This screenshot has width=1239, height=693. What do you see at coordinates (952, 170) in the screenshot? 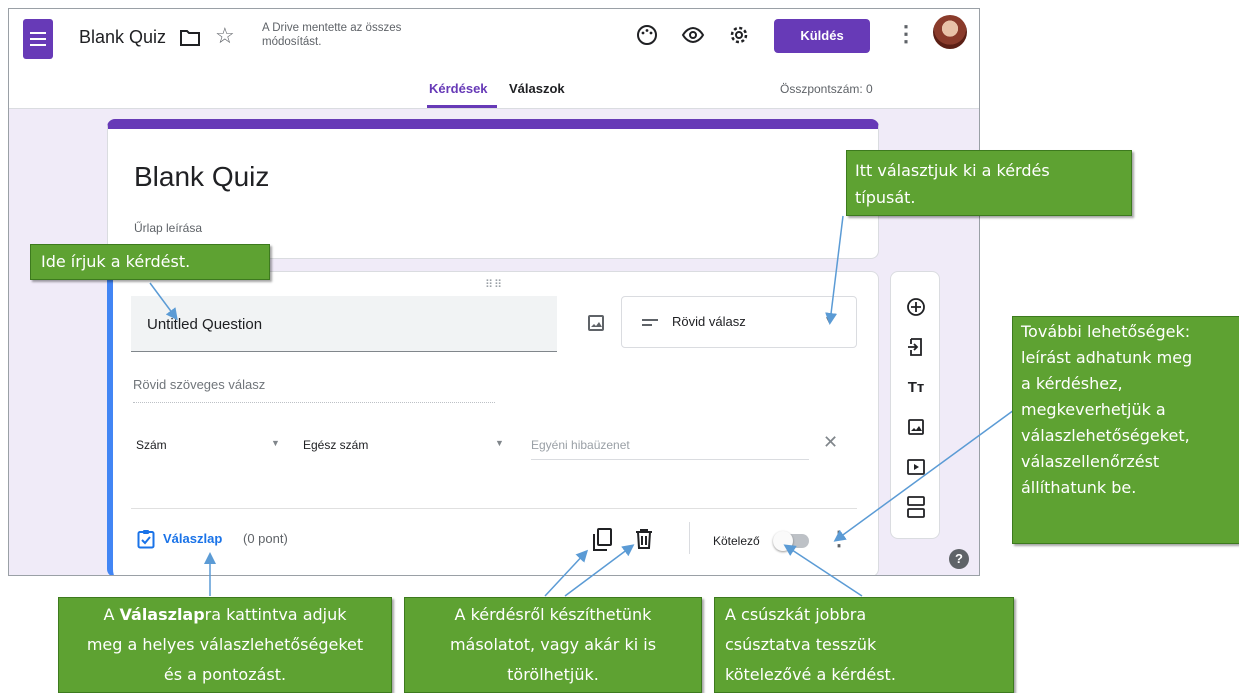
I see `callout-line: Itt választjuk ki a kérdés` at bounding box center [952, 170].